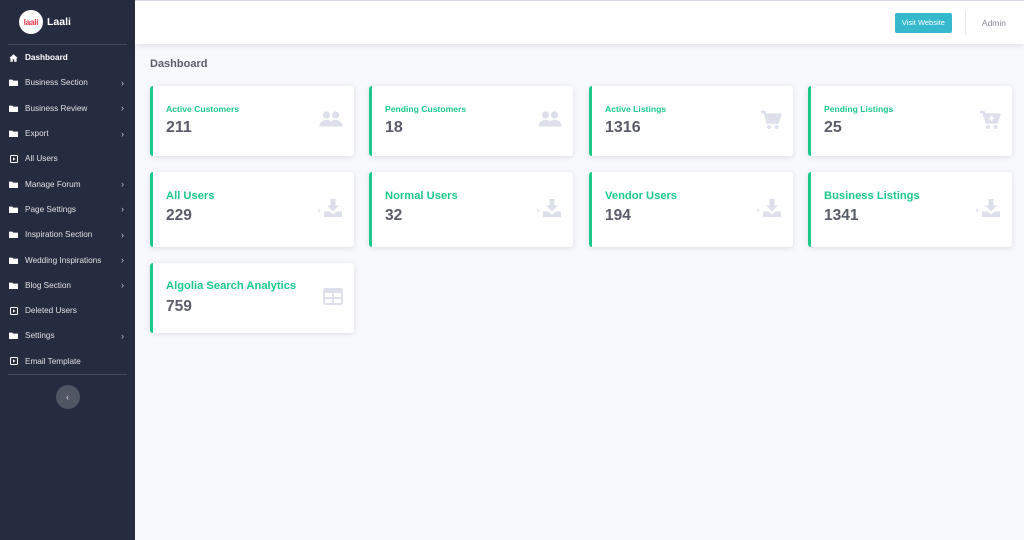 This screenshot has width=1024, height=540. What do you see at coordinates (618, 215) in the screenshot?
I see `card-value: 194` at bounding box center [618, 215].